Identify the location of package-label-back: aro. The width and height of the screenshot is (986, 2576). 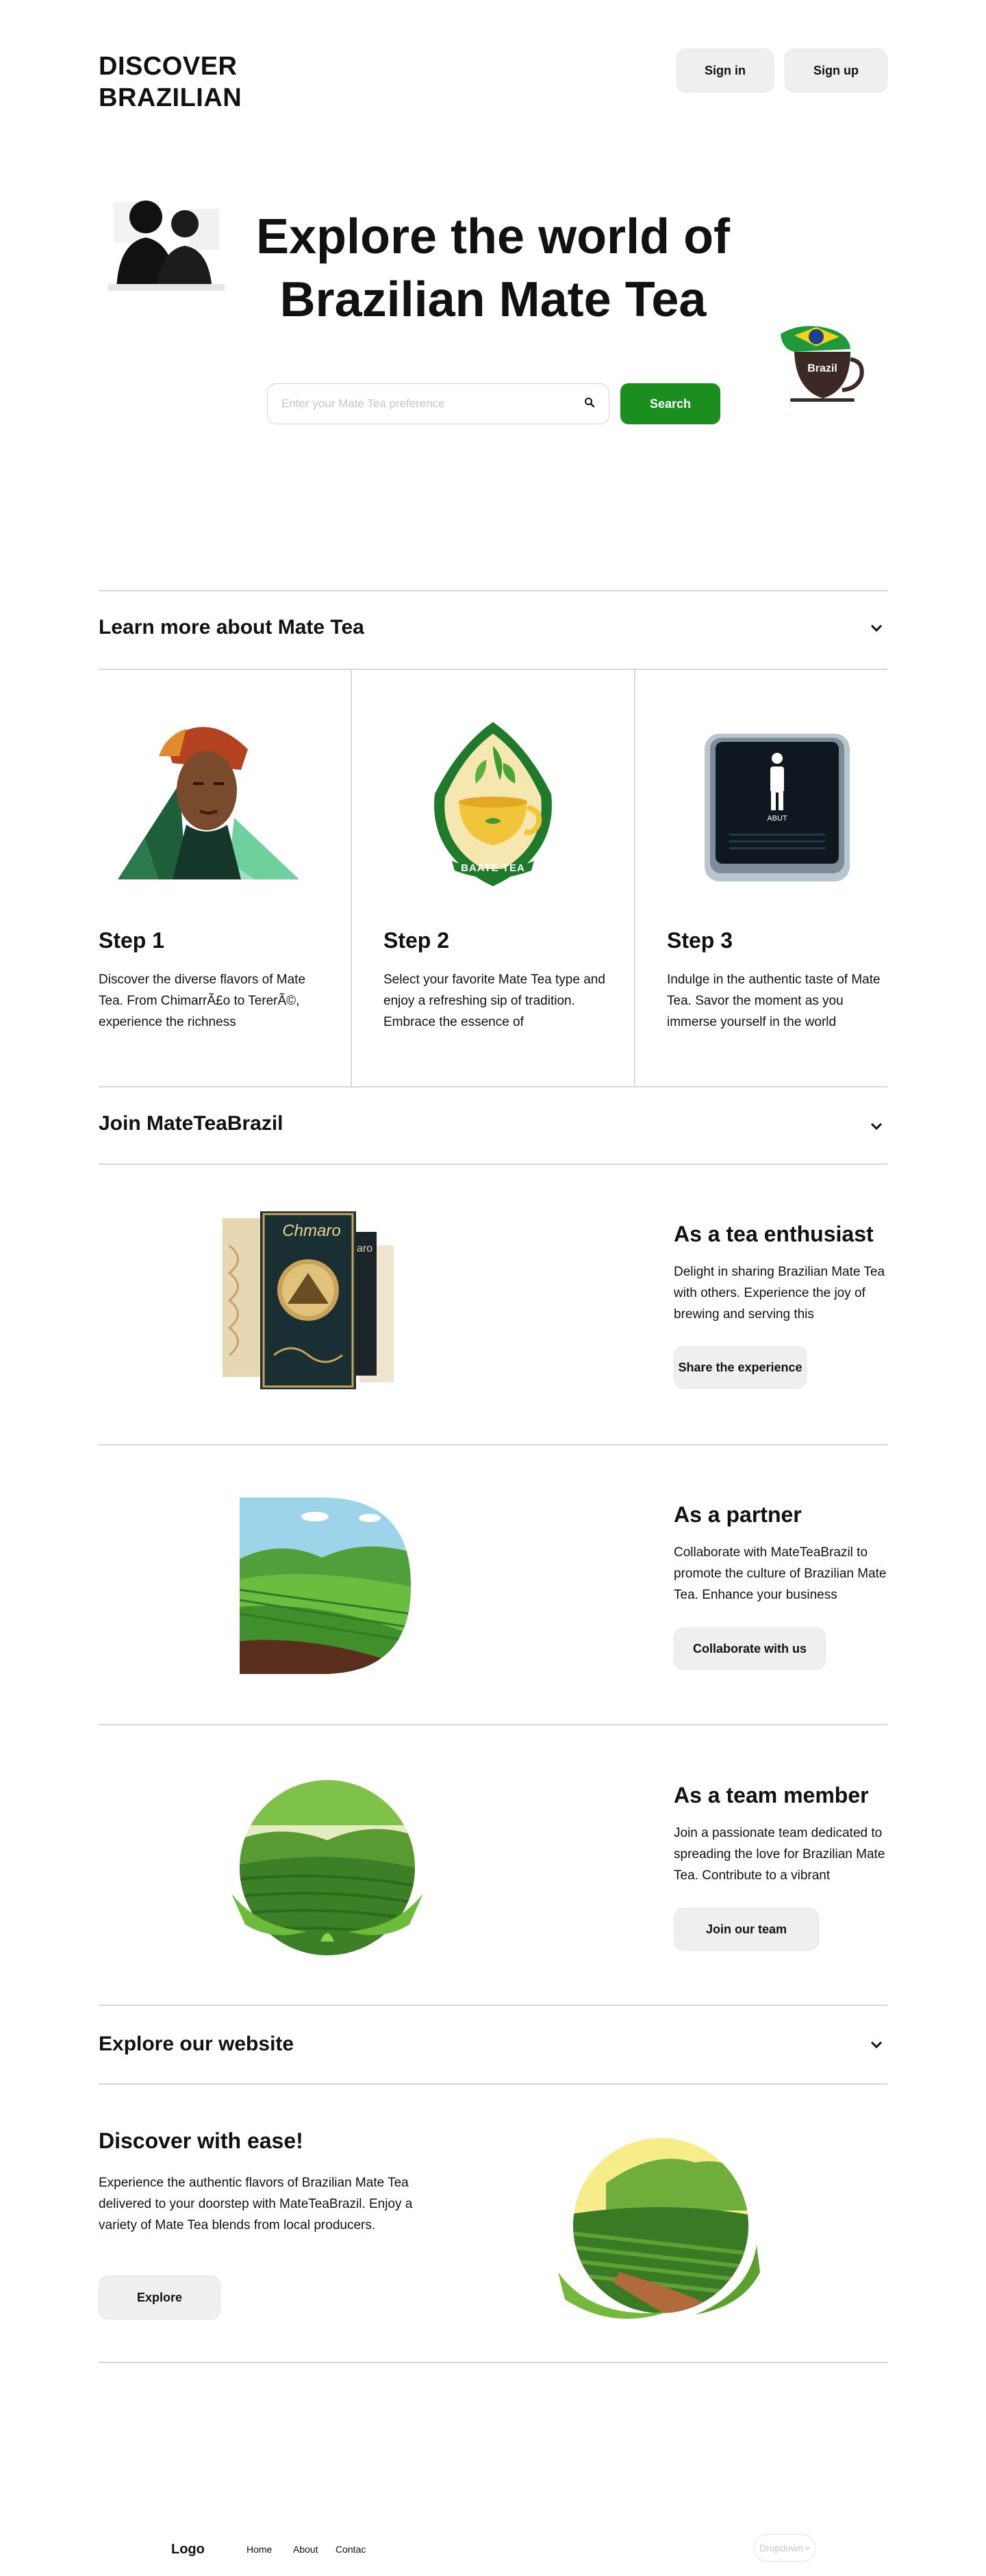
(365, 1248).